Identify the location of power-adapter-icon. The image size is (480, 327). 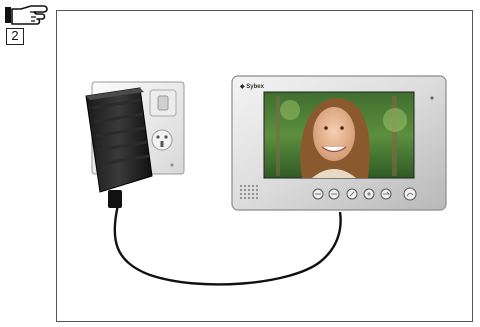
(119, 147).